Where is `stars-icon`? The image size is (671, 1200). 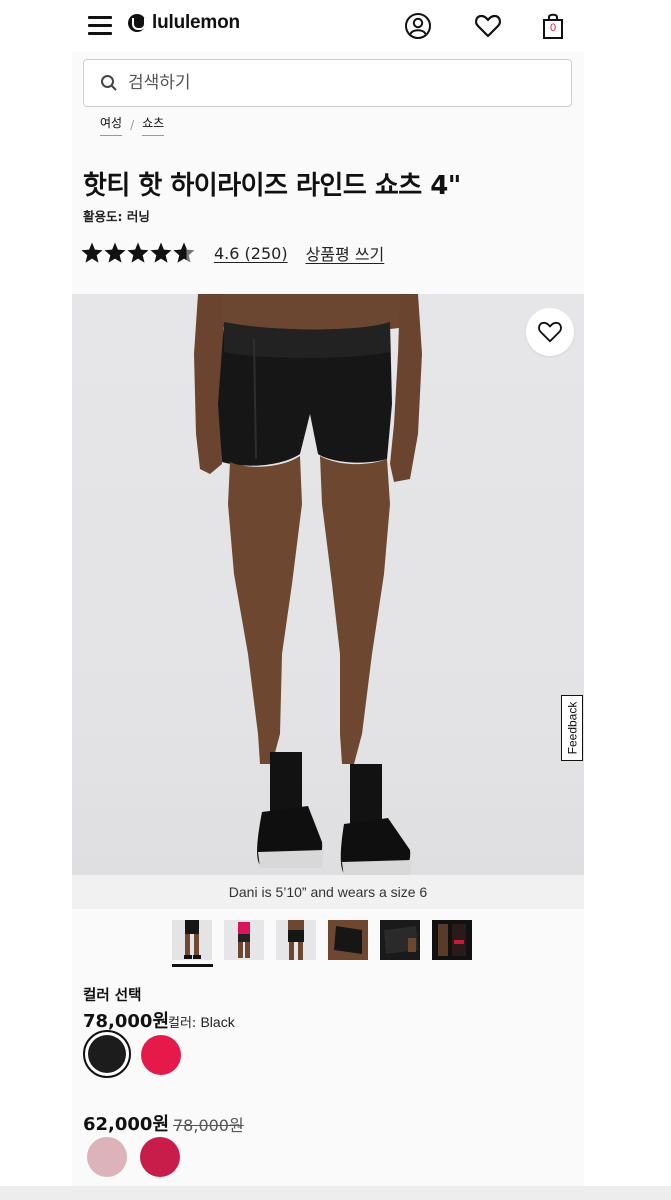
stars-icon is located at coordinates (138, 252).